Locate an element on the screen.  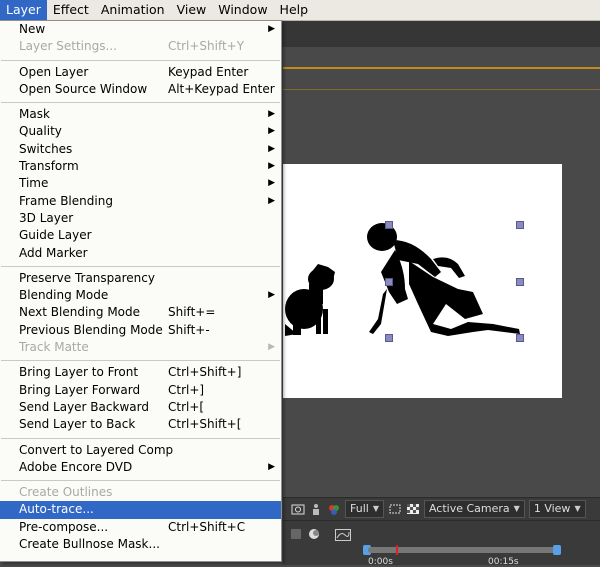
menu-item-next-blending-mode: Next Blending Mode Shift+= is located at coordinates (140, 312).